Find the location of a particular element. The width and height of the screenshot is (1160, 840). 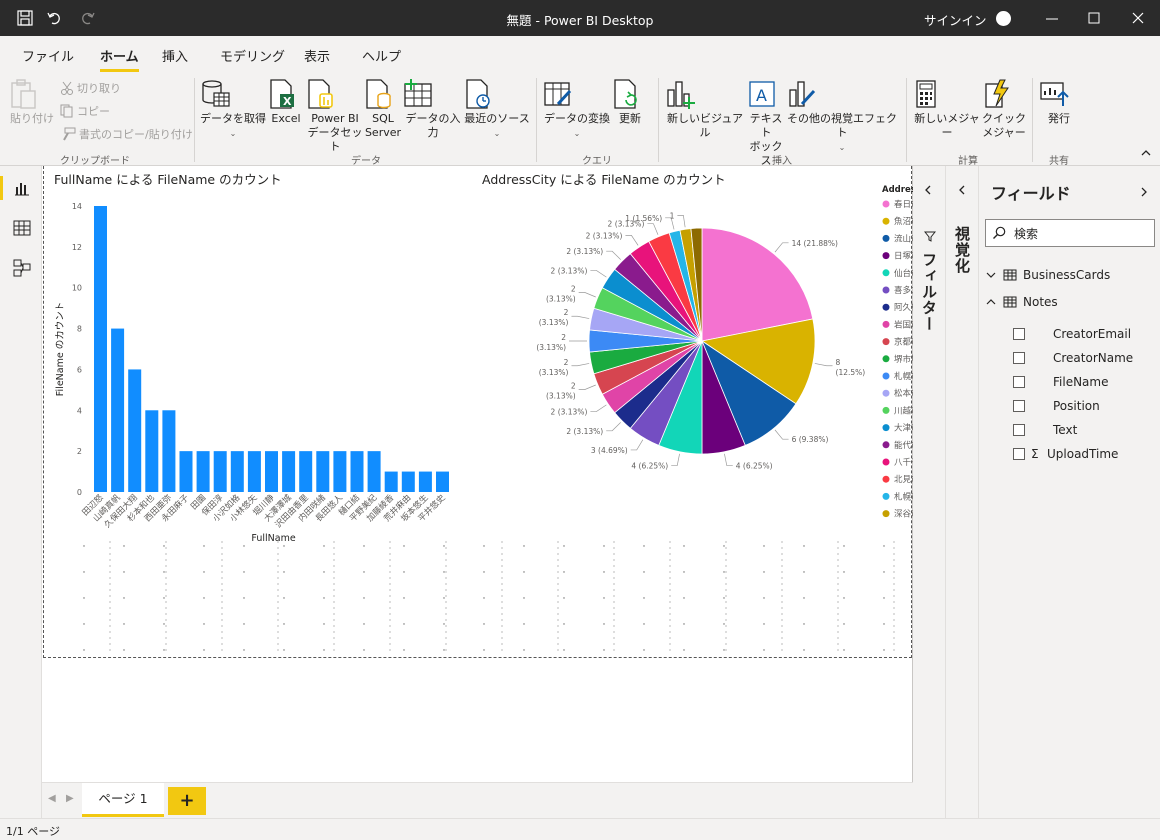

field-text: Text is located at coordinates (1045, 430).